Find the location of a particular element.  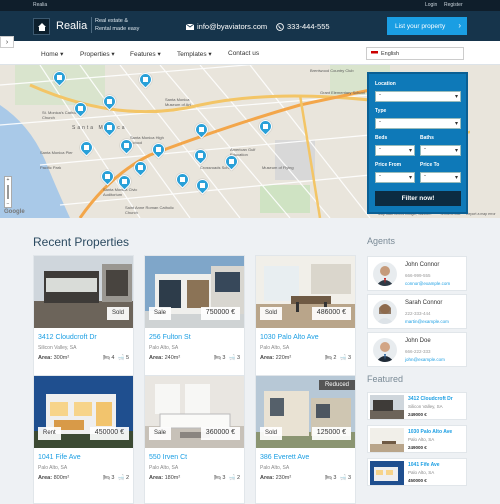

google-logo: Google is located at coordinates (14, 212).